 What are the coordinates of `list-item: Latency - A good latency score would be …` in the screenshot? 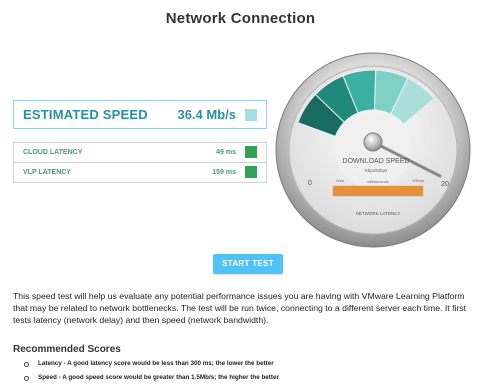 It's located at (151, 364).